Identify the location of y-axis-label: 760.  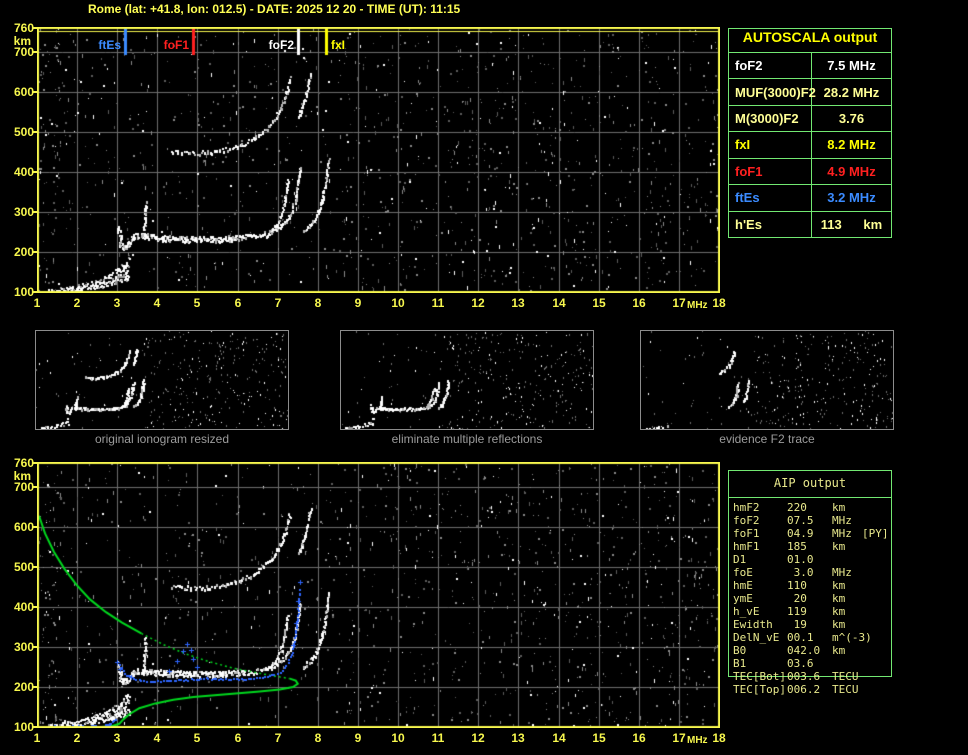
(23, 28).